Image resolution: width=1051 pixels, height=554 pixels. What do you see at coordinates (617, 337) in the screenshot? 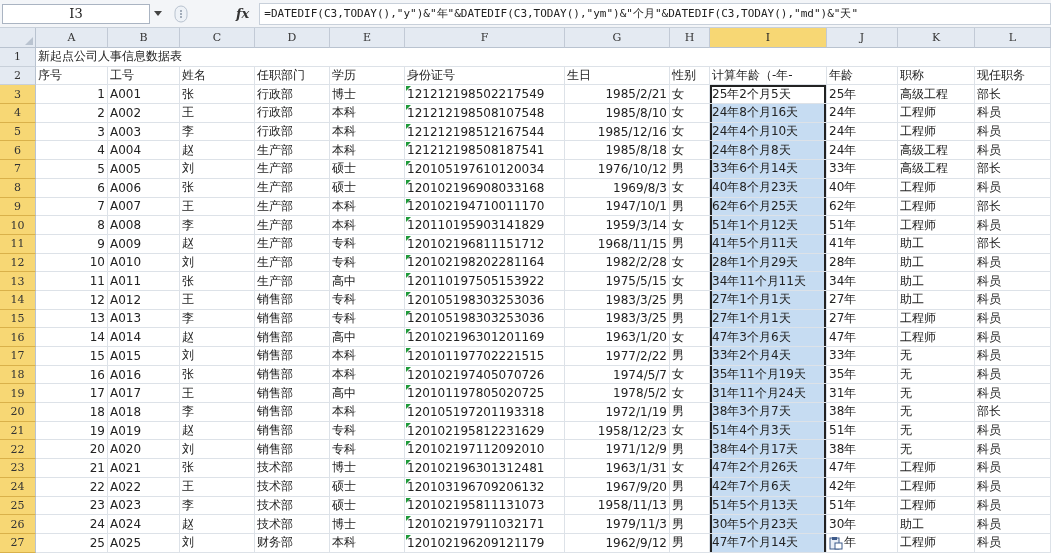
I see `table-cell: 1963/1/20` at bounding box center [617, 337].